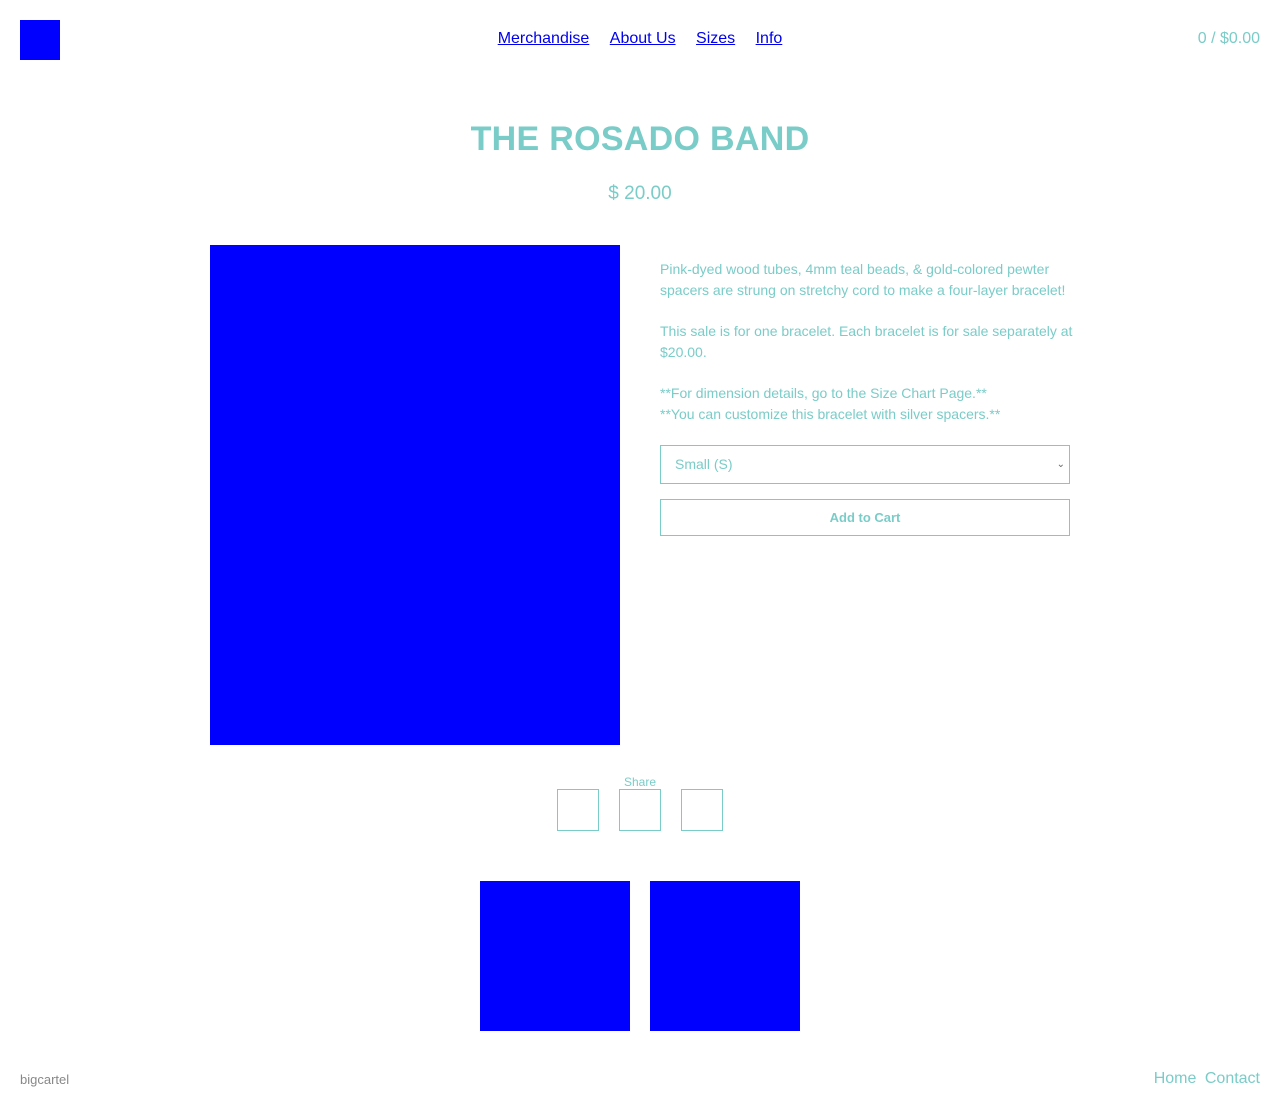 The image size is (1280, 1109). I want to click on add-to-cart-button: Add to Cart, so click(865, 517).